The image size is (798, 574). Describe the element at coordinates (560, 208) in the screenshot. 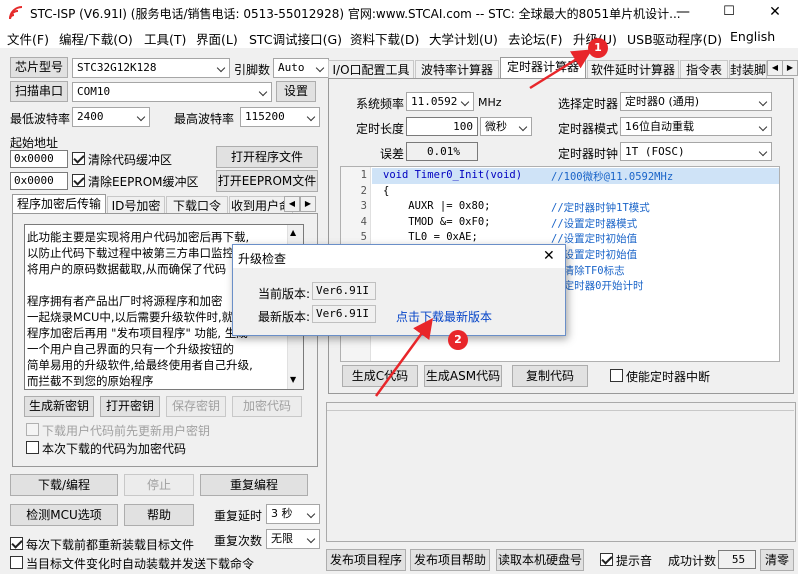

I see `code-line: 3 AUXR |= 0x80; //定时器时钟1T模式` at that location.